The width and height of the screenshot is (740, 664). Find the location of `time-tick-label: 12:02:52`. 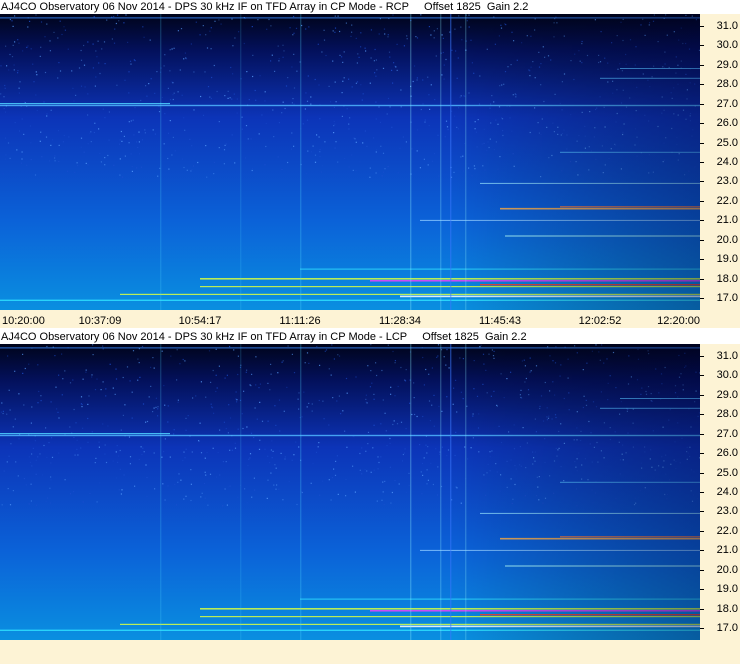

time-tick-label: 12:02:52 is located at coordinates (600, 321).